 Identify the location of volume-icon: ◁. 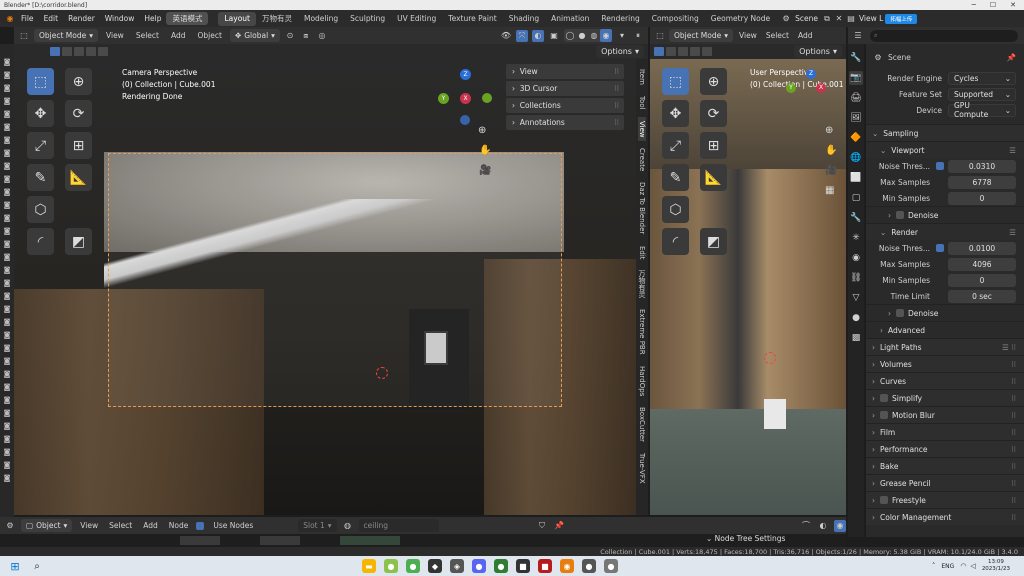
(972, 566).